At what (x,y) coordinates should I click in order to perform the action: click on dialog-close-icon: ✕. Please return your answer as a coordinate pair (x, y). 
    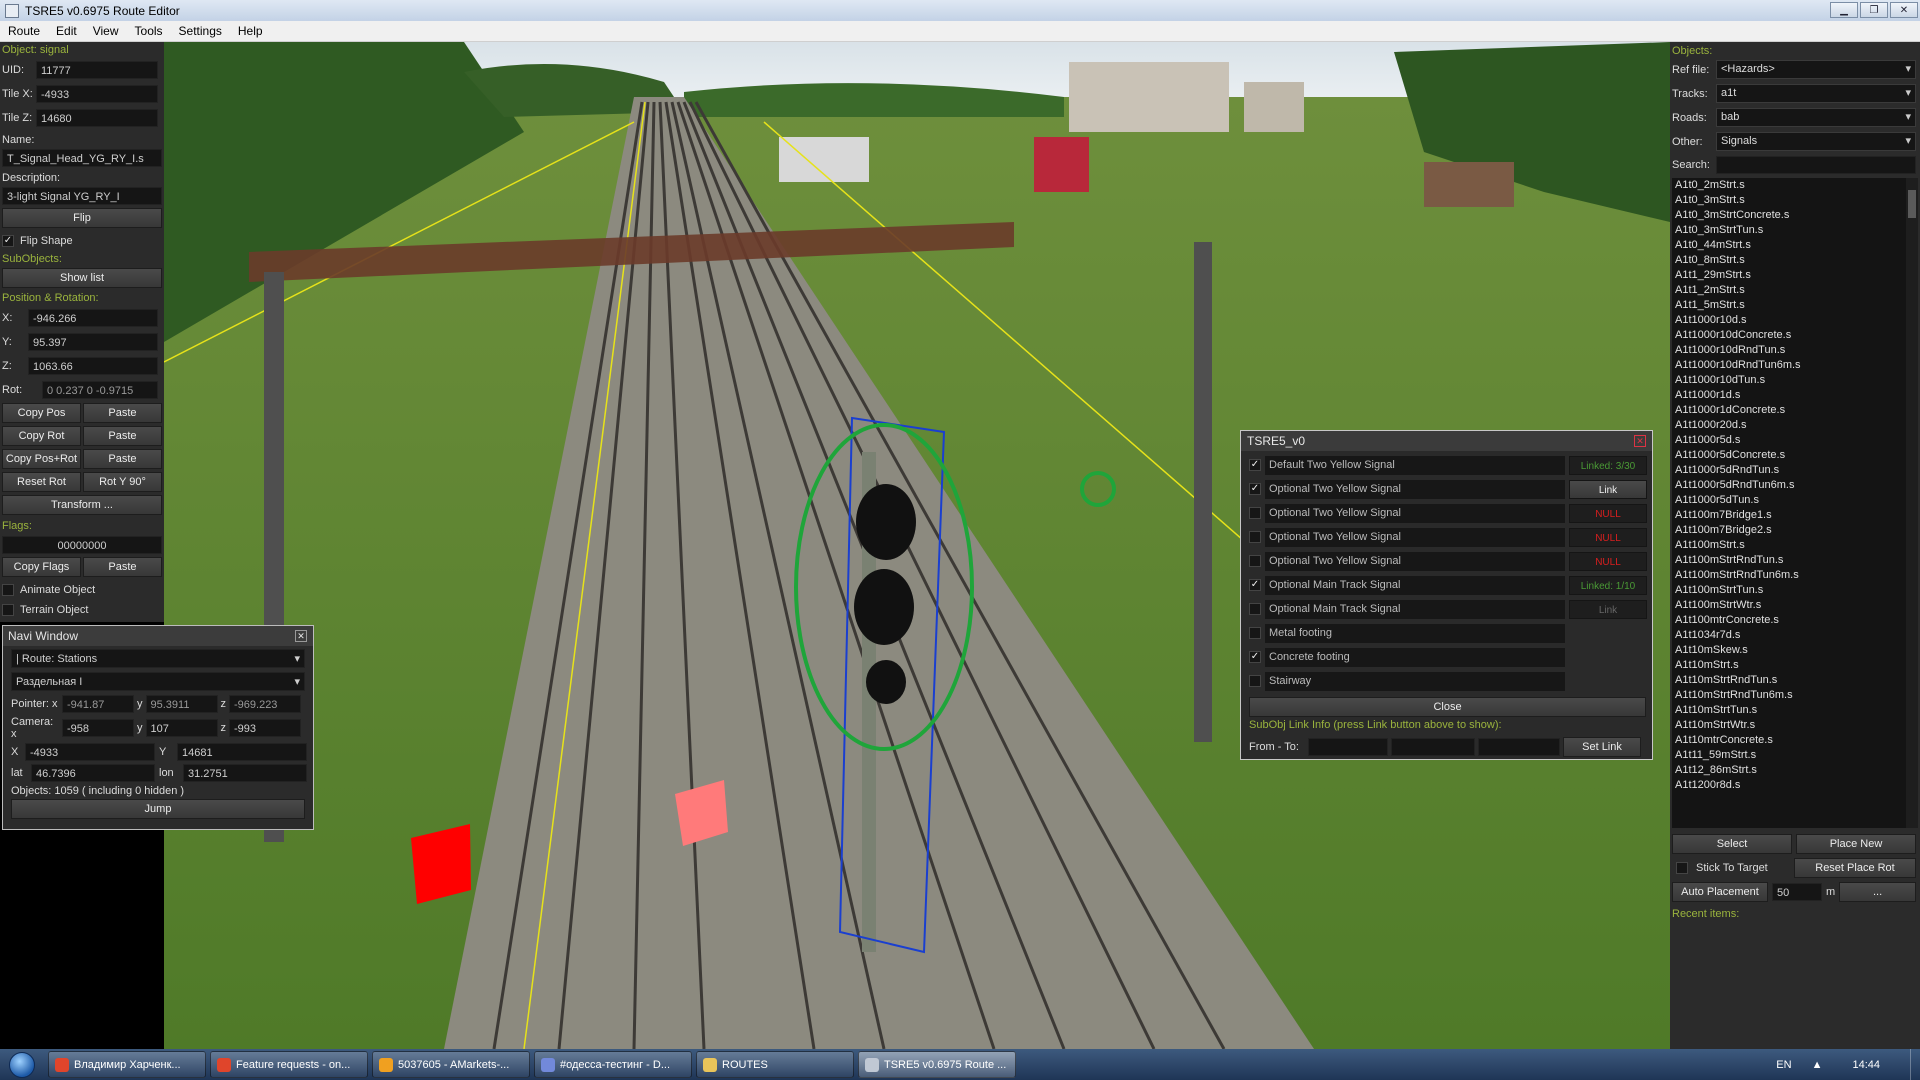
    Looking at the image, I should click on (1640, 441).